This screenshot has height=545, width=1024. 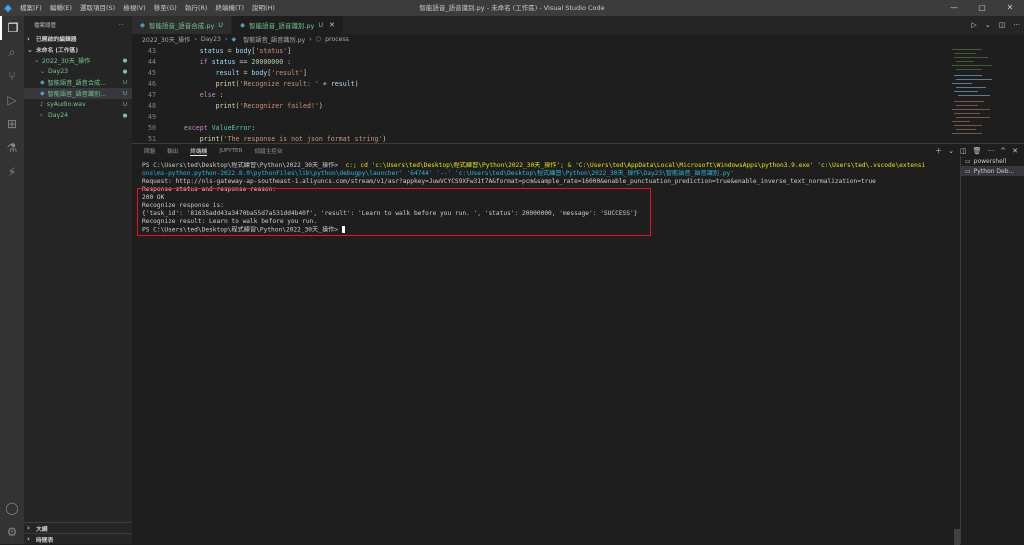 I want to click on code-line: 43 status = body['status'], so click(x=578, y=50).